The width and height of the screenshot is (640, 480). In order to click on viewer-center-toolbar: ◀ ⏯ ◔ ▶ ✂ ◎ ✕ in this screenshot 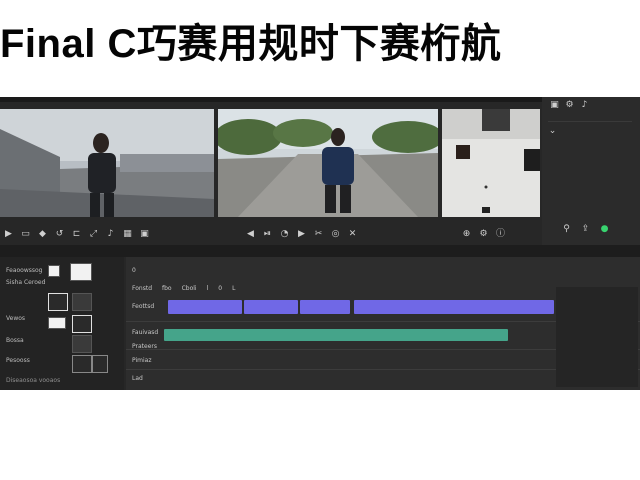, I will do `click(301, 234)`.